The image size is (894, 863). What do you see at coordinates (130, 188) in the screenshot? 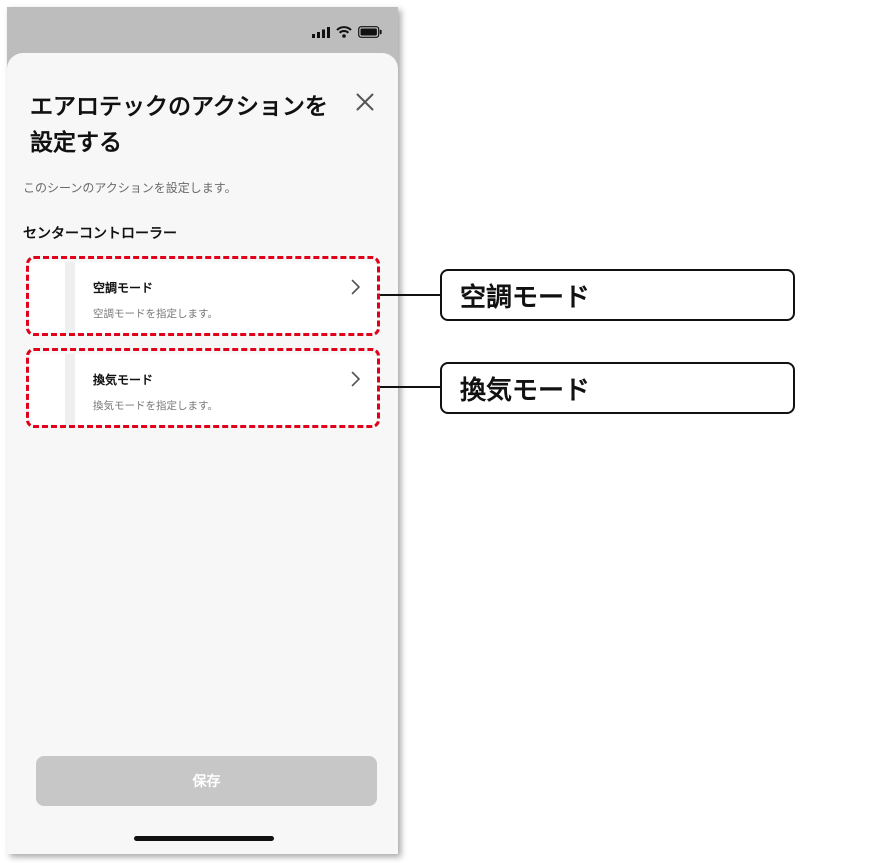
I see `sheet-description: このシーンのアクションを設定します。` at bounding box center [130, 188].